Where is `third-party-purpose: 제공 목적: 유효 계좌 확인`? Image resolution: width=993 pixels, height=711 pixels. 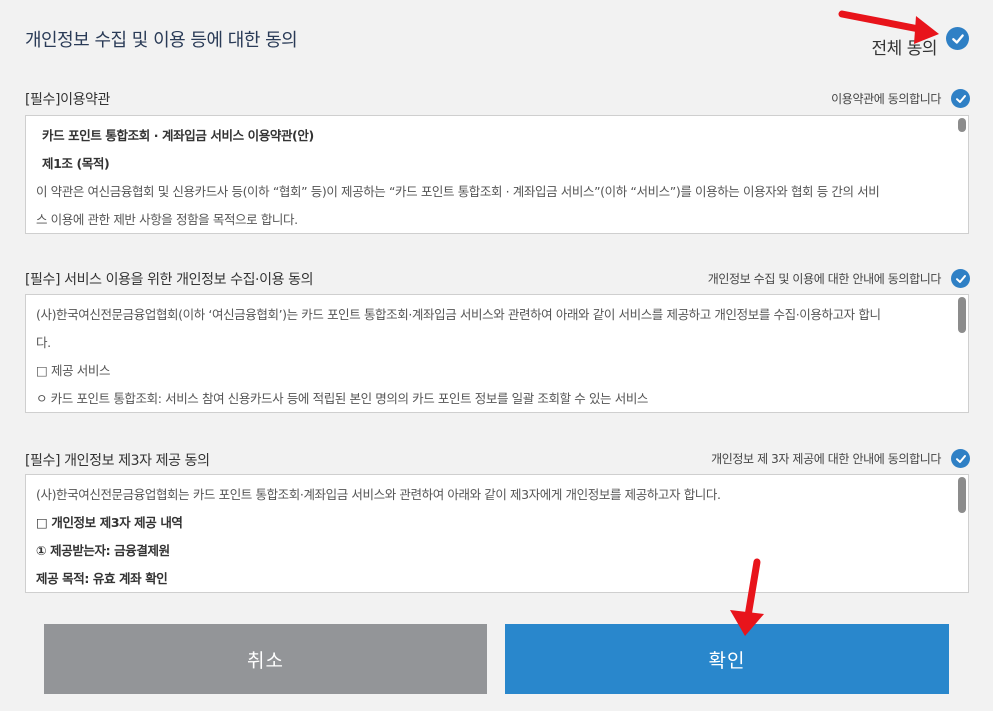
third-party-purpose: 제공 목적: 유효 계좌 확인 is located at coordinates (102, 578).